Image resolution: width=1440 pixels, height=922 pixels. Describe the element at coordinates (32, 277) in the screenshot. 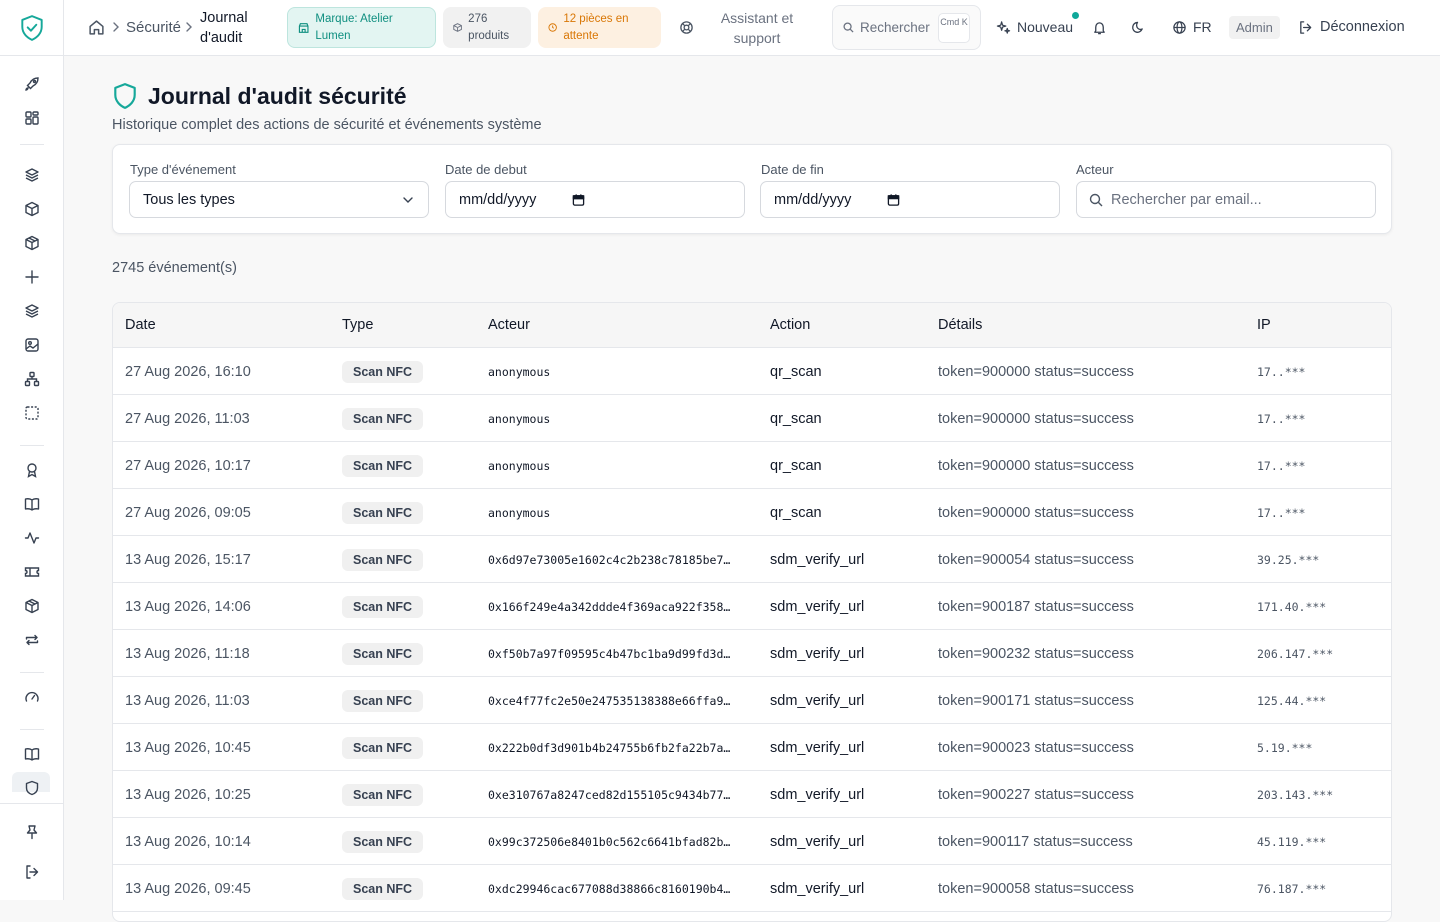

I see `plus-icon` at that location.